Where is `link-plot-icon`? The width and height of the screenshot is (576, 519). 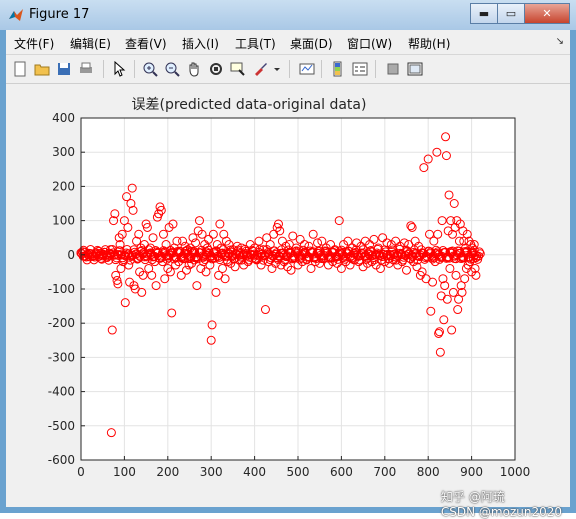 link-plot-icon is located at coordinates (307, 69).